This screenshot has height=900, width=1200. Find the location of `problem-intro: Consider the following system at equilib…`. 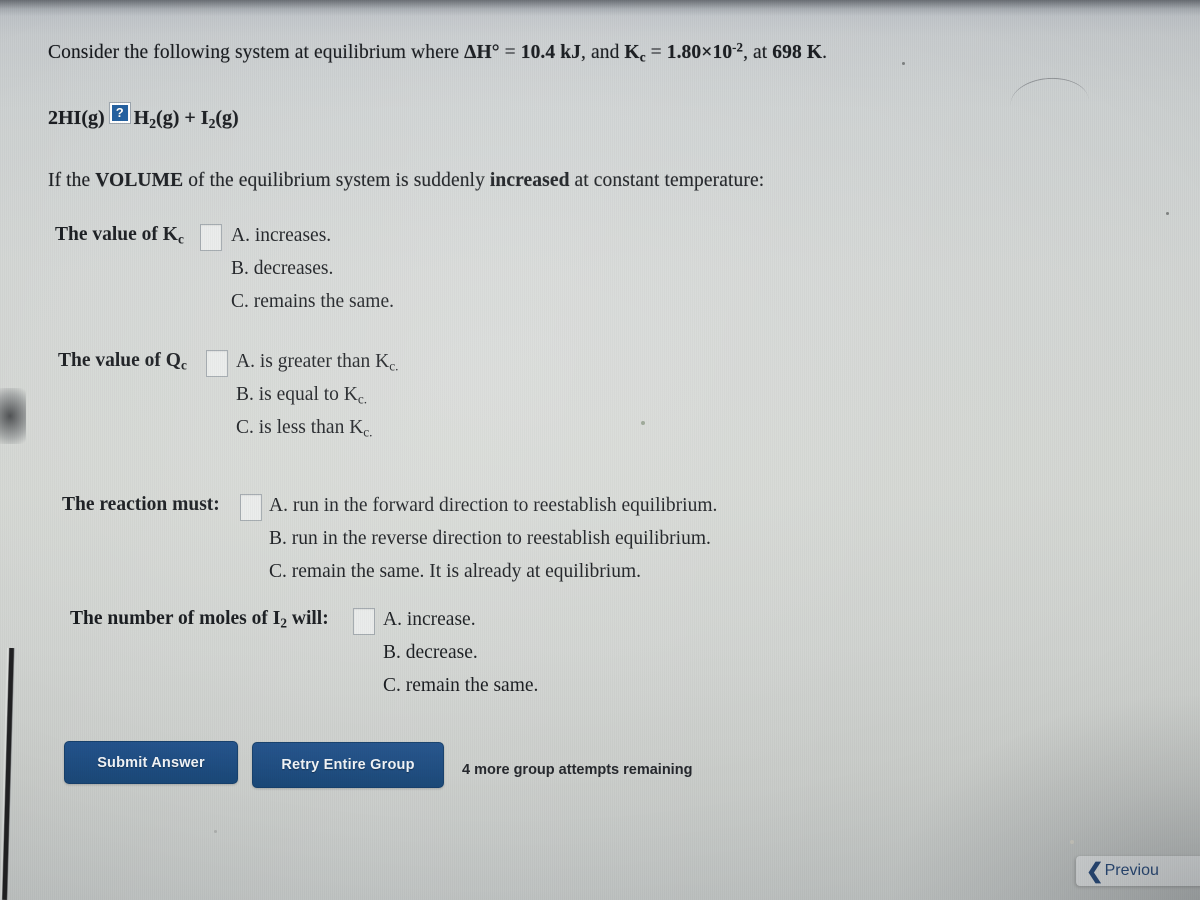

problem-intro: Consider the following system at equilib… is located at coordinates (438, 52).